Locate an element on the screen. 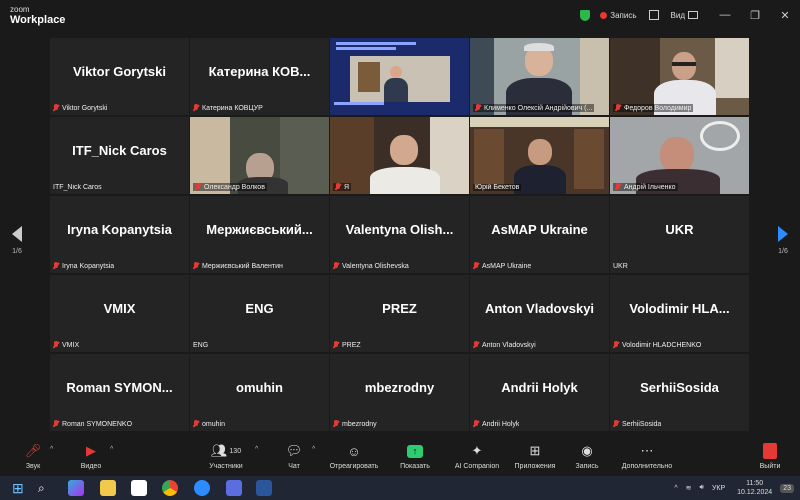 Image resolution: width=800 pixels, height=500 pixels. record-dot-icon is located at coordinates (604, 15).